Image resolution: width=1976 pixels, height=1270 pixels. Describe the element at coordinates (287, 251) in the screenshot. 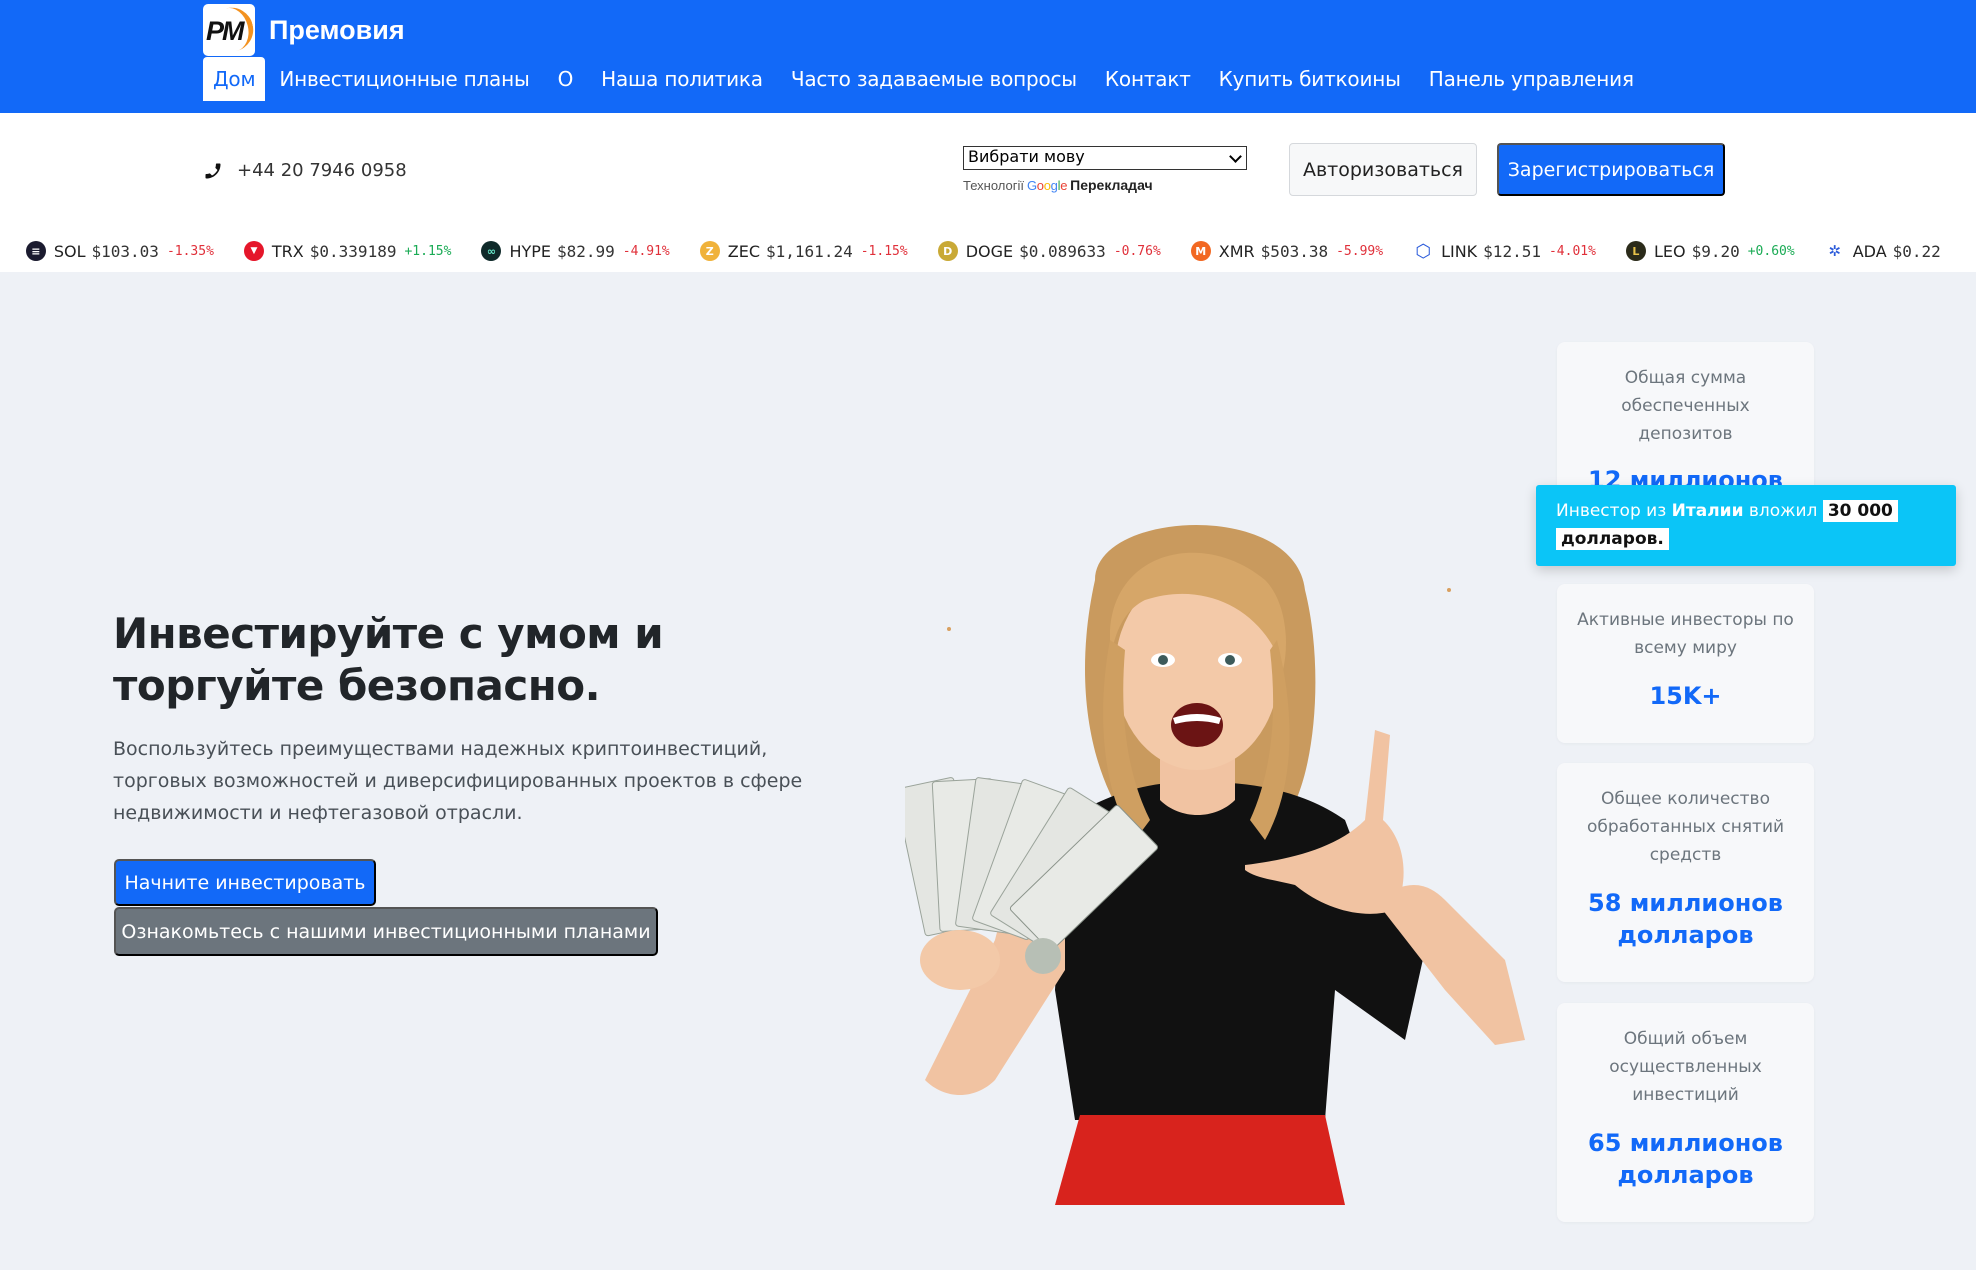

I see `ticker-symbol: TRX` at that location.